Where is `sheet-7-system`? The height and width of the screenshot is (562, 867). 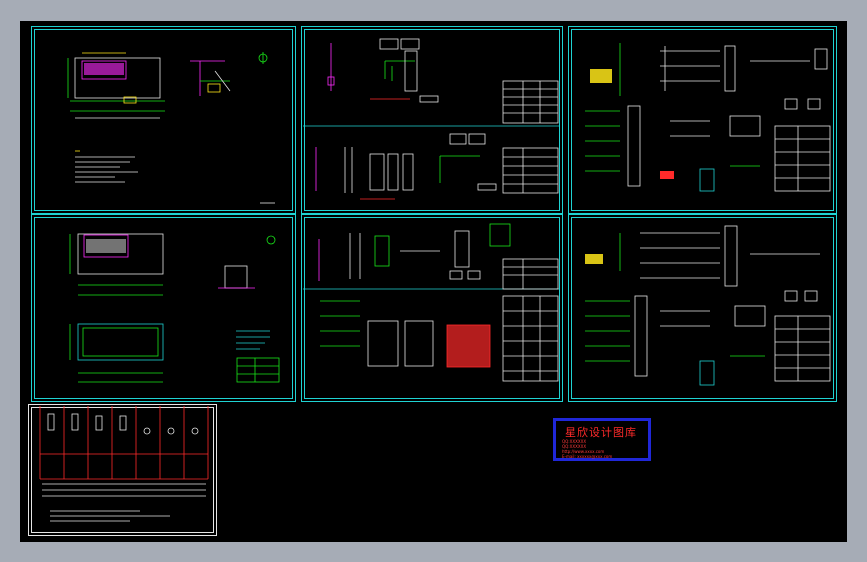
sheet-7-system is located at coordinates (124, 464).